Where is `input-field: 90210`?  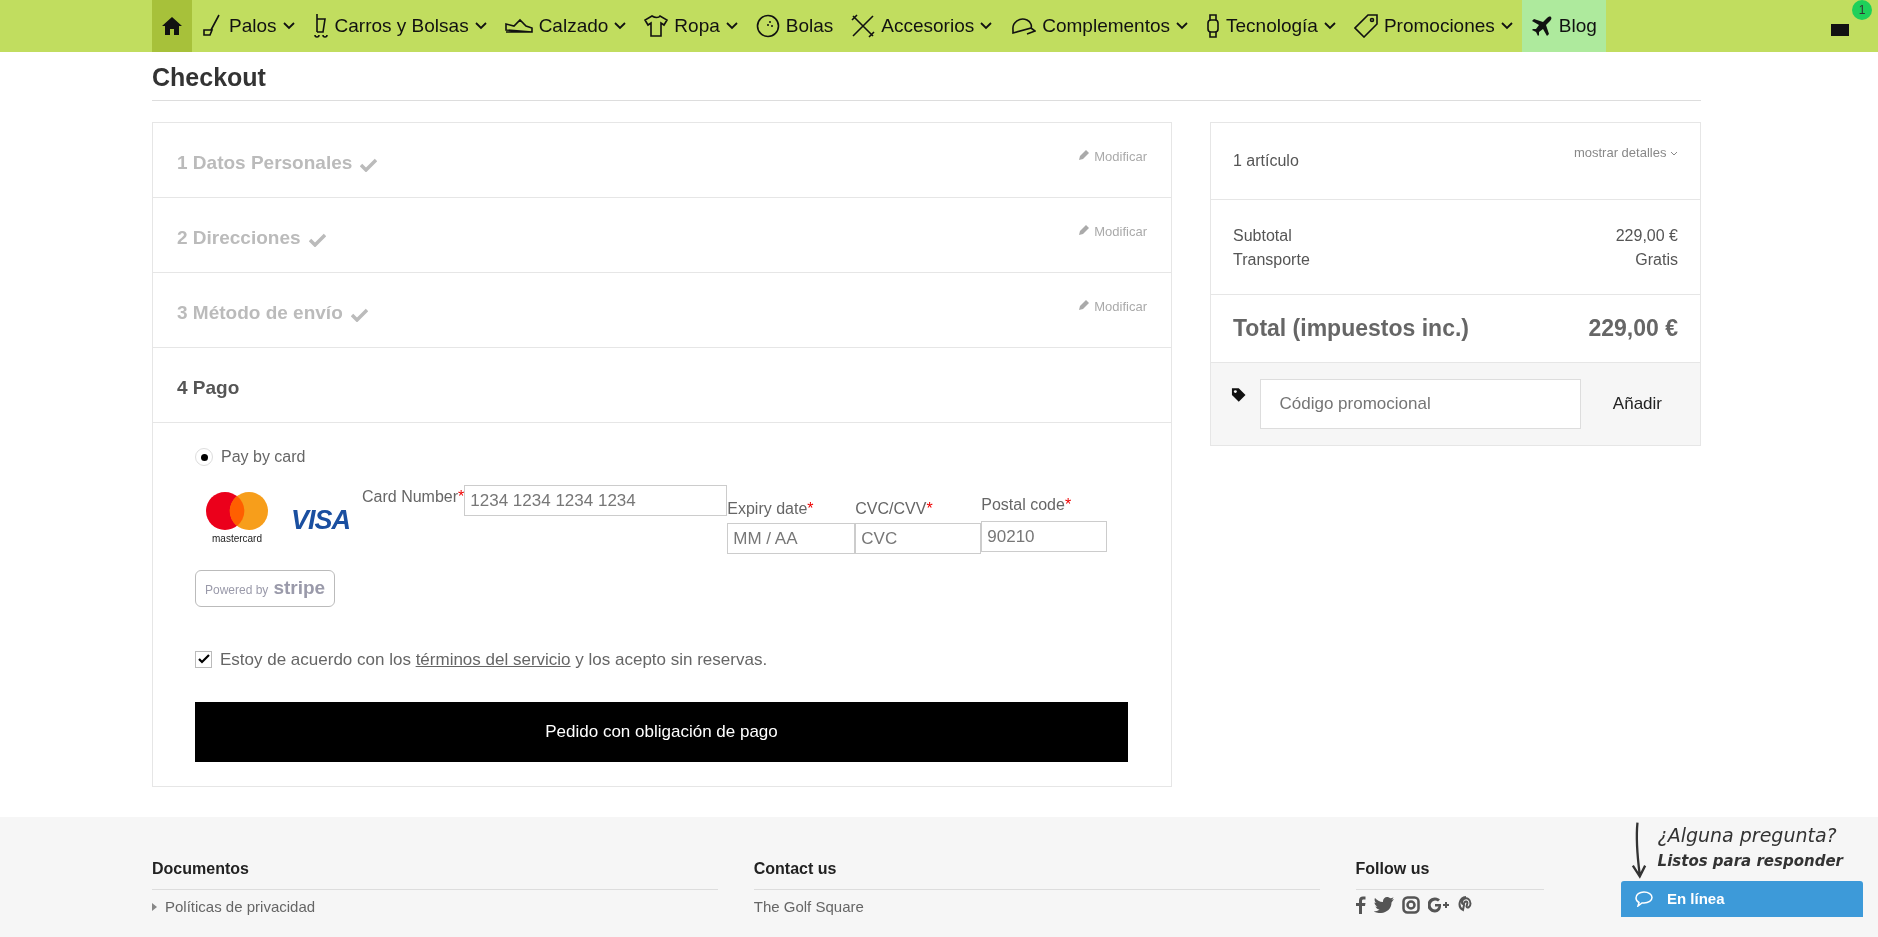
input-field: 90210 is located at coordinates (1044, 536).